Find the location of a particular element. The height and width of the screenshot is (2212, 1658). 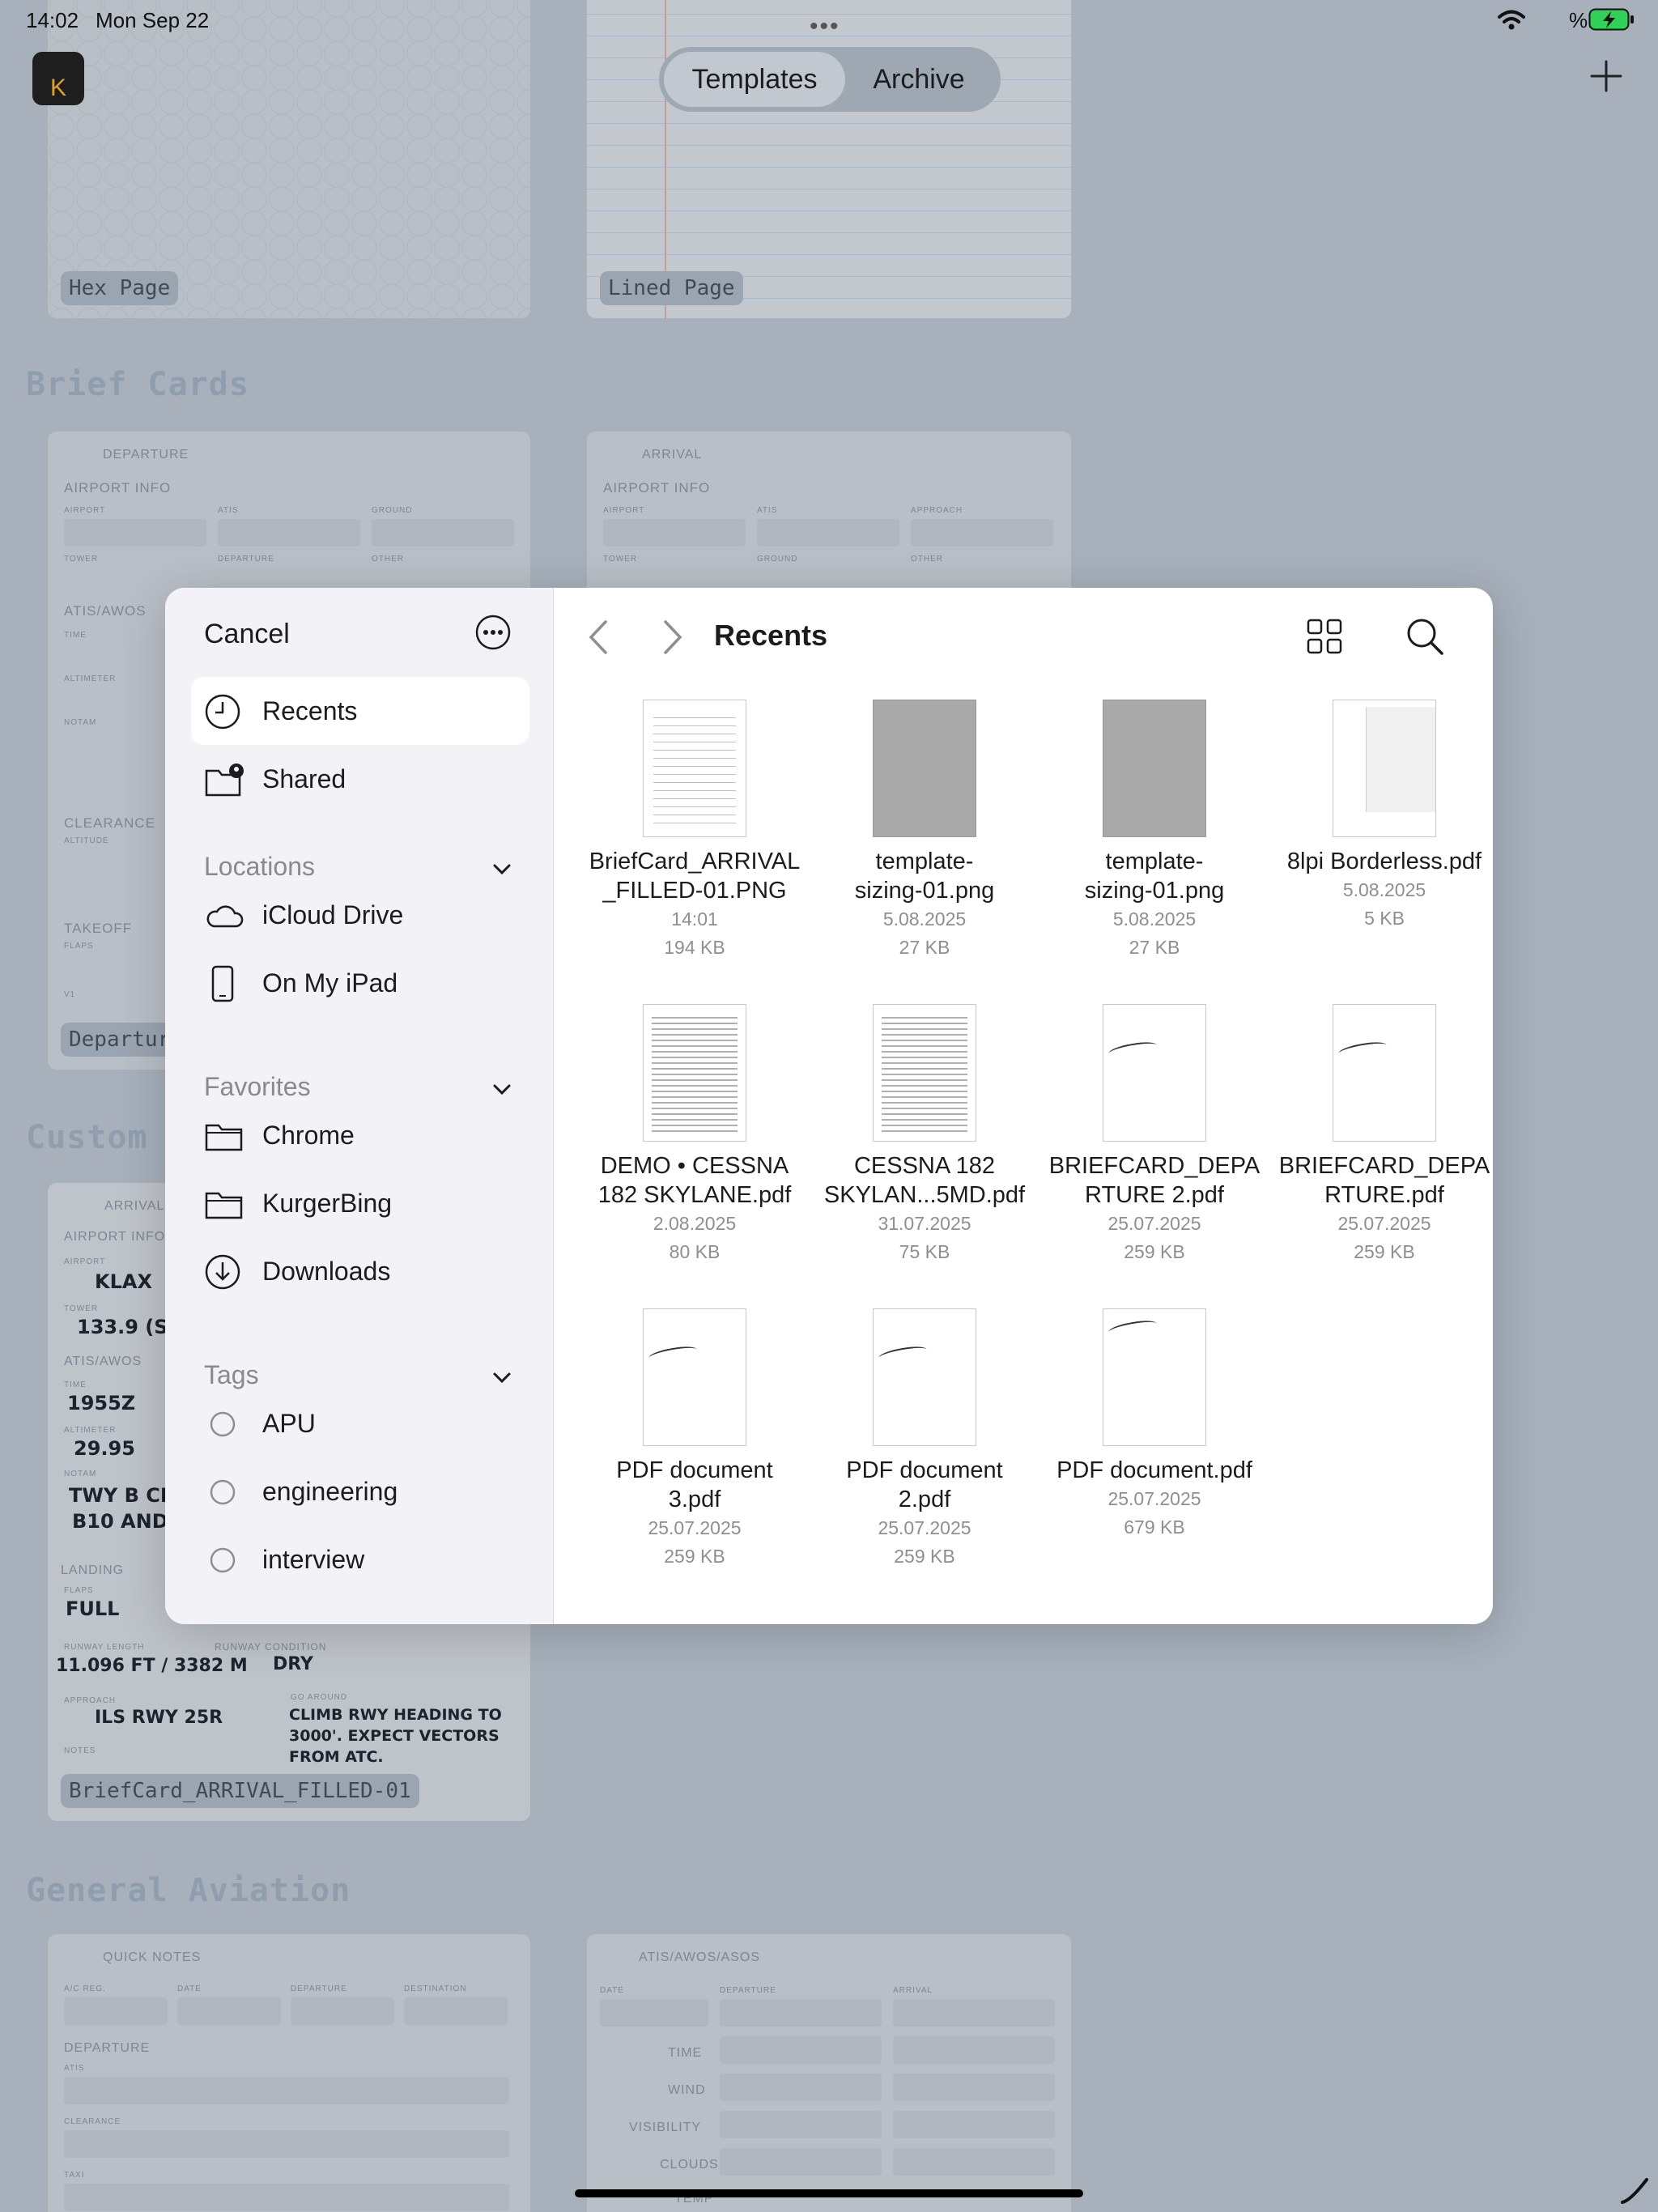

form-label: NOTAM is located at coordinates (80, 1474).